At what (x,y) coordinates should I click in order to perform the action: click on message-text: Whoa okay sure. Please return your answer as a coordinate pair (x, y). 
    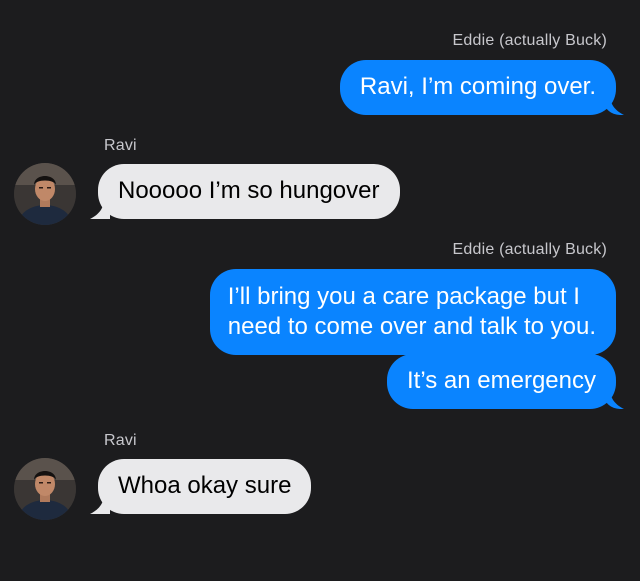
    Looking at the image, I should click on (205, 485).